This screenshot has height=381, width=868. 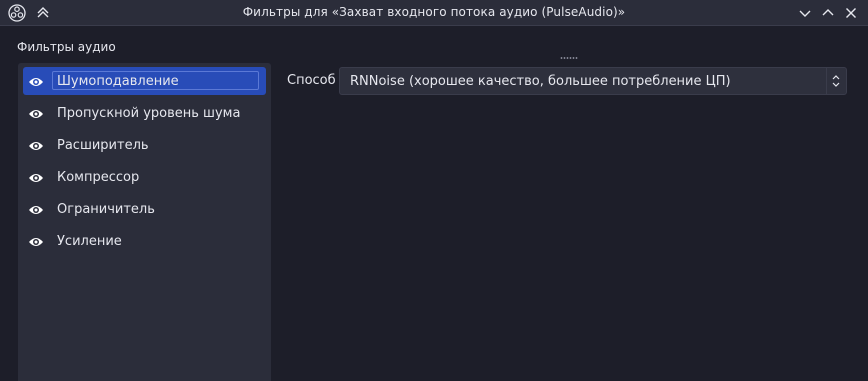 I want to click on filter-item-label: Пропускной уровень шума, so click(x=149, y=113).